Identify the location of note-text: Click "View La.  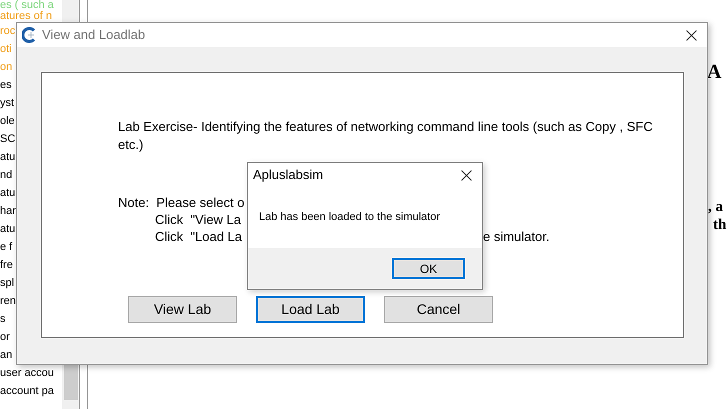
(198, 219).